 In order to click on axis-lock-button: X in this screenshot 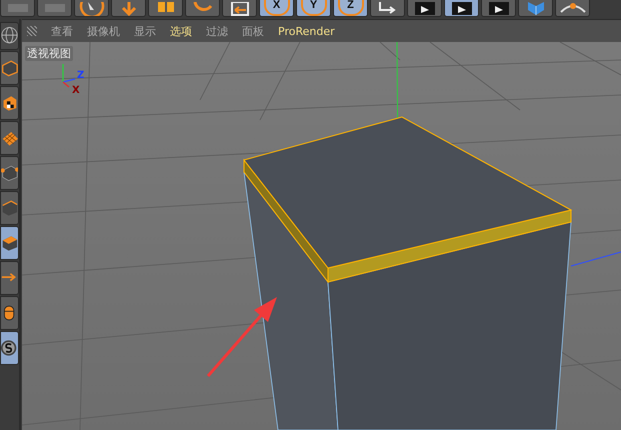, I will do `click(276, 8)`.